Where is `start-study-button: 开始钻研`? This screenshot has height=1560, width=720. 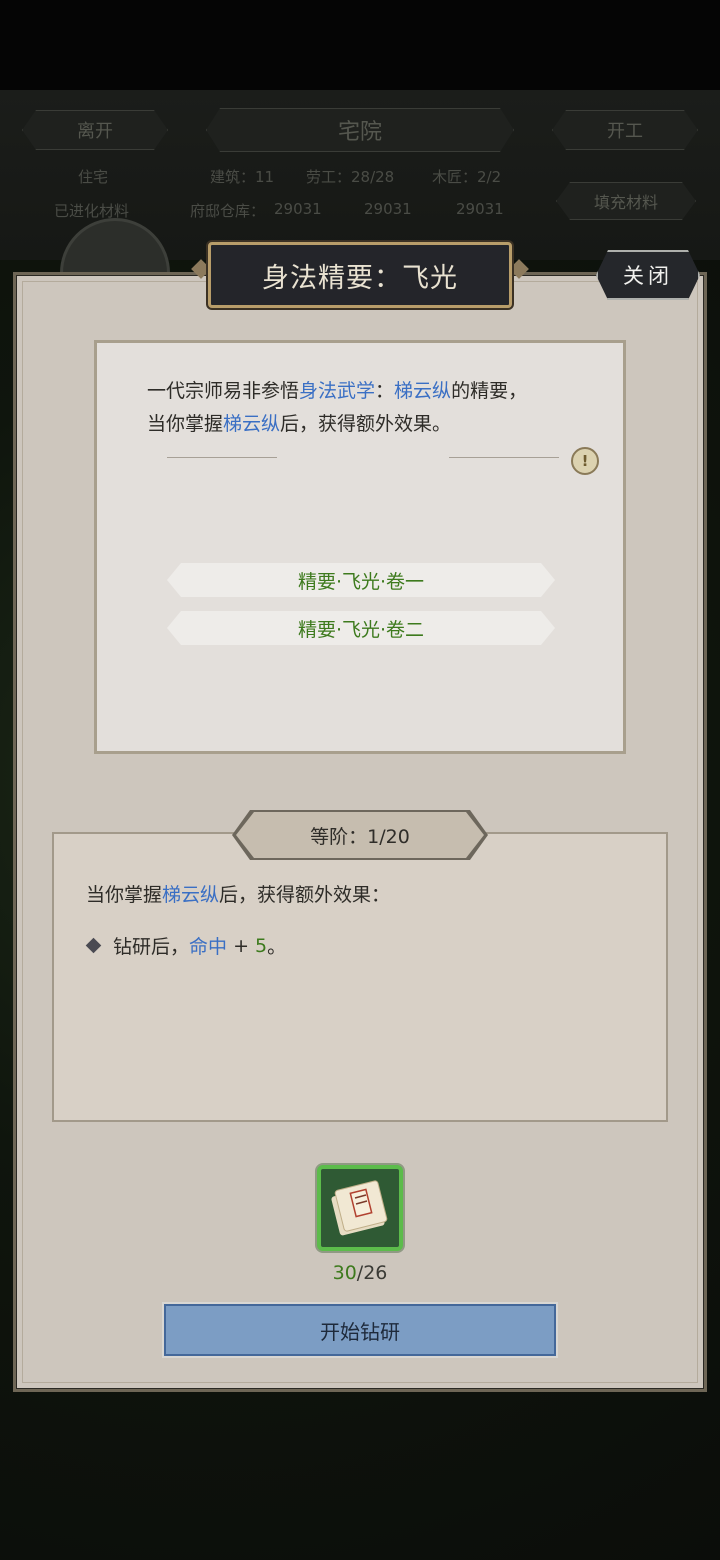 start-study-button: 开始钻研 is located at coordinates (360, 1330).